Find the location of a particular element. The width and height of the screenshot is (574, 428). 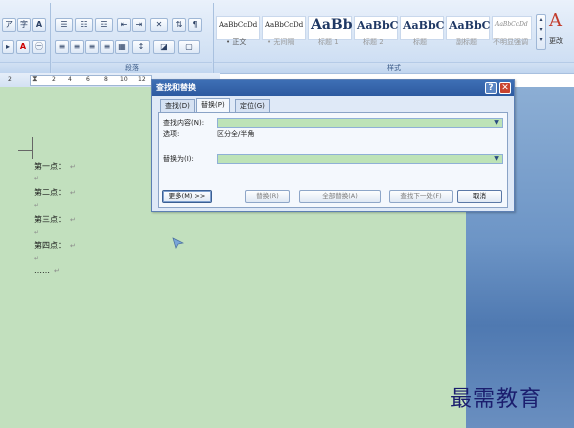

numbering-button: ☷ is located at coordinates (84, 25).